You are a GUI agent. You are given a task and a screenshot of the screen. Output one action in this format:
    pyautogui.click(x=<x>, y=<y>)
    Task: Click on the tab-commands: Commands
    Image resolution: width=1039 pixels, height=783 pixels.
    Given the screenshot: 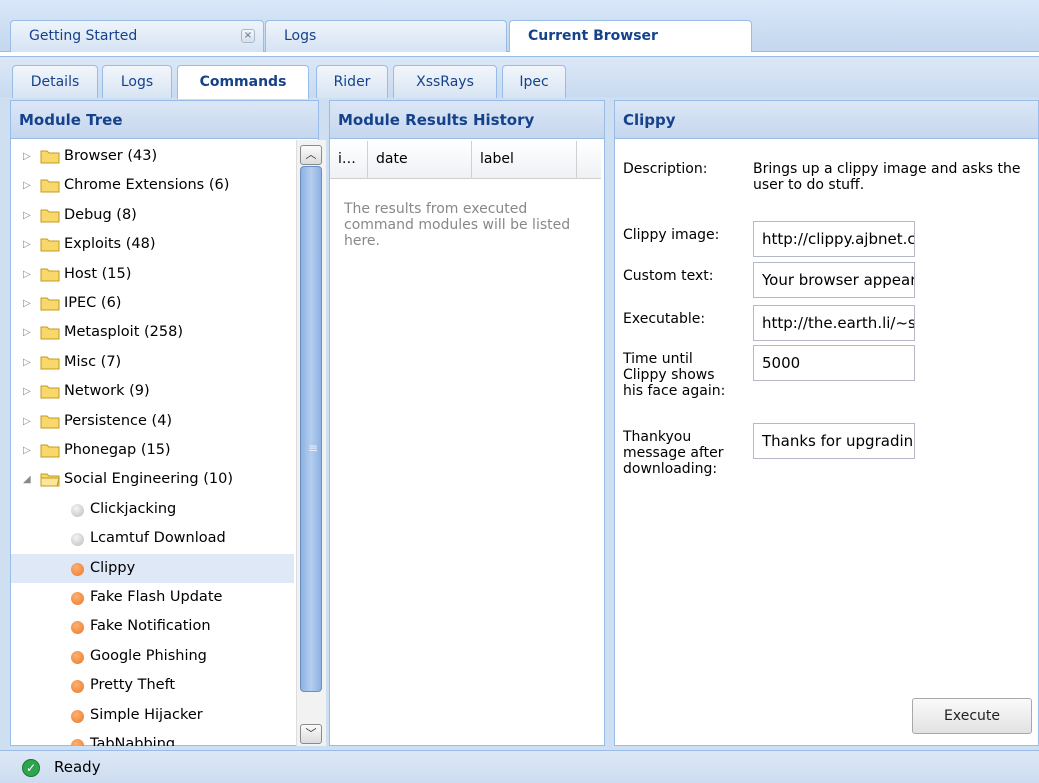 What is the action you would take?
    pyautogui.click(x=243, y=82)
    